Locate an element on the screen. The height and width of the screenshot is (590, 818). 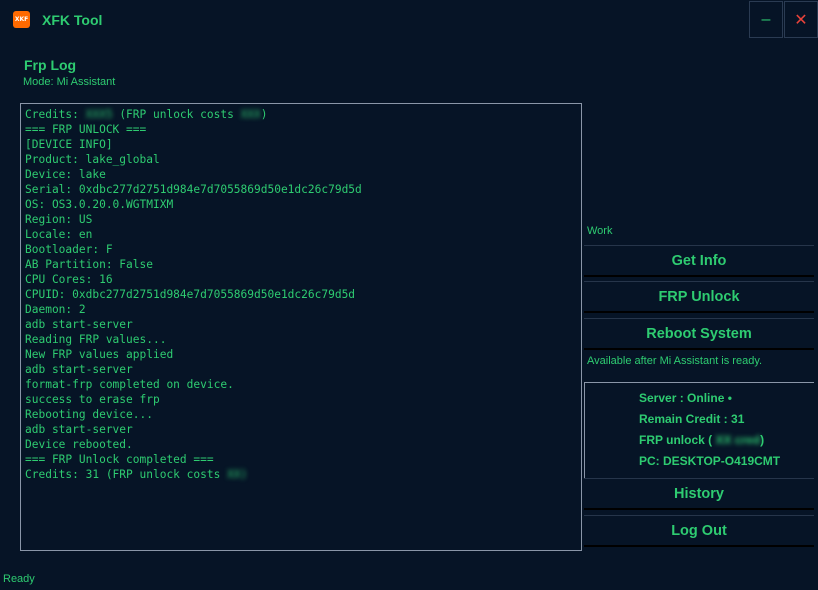
log-text: === FRP UNLOCK === is located at coordinates (86, 129).